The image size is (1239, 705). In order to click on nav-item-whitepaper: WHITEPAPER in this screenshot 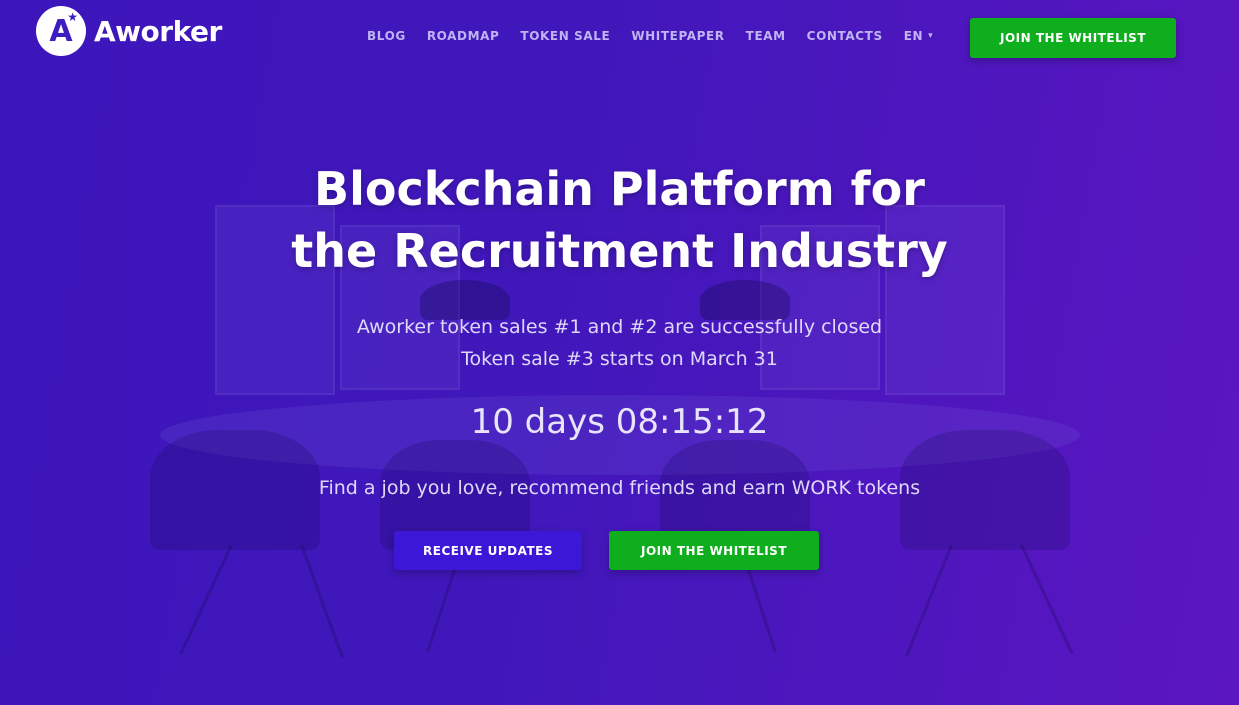, I will do `click(677, 36)`.